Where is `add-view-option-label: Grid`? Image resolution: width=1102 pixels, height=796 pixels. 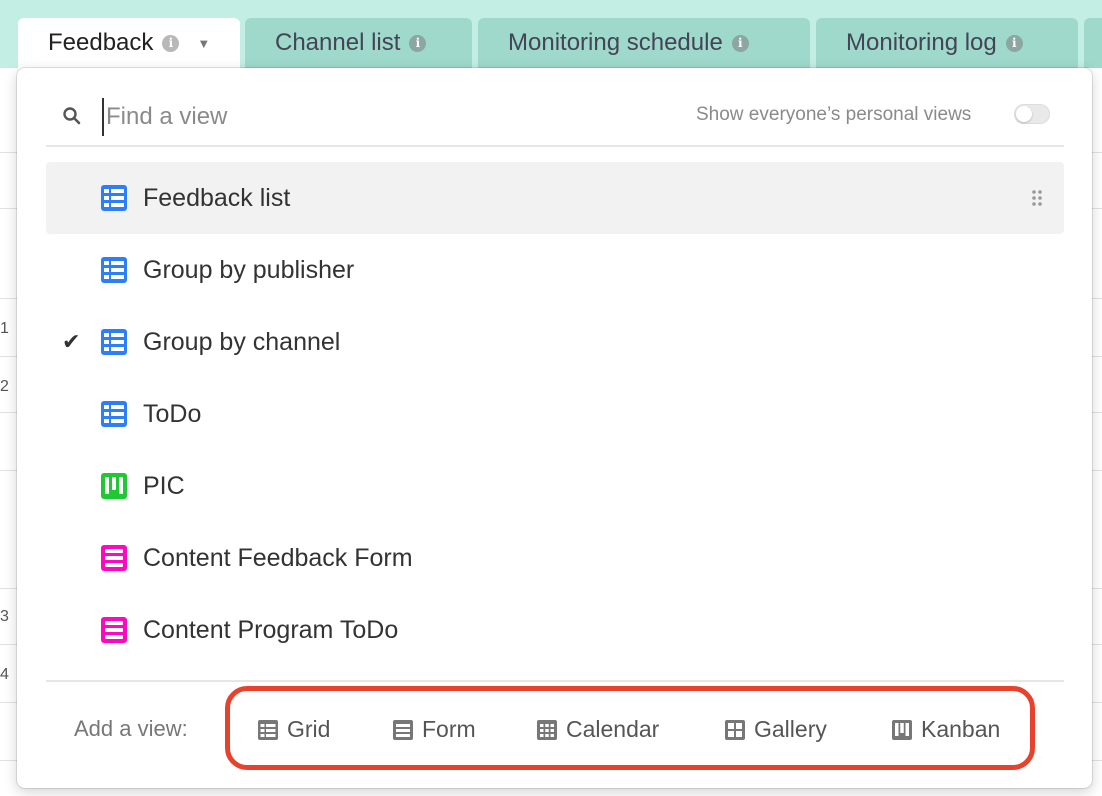 add-view-option-label: Grid is located at coordinates (309, 729).